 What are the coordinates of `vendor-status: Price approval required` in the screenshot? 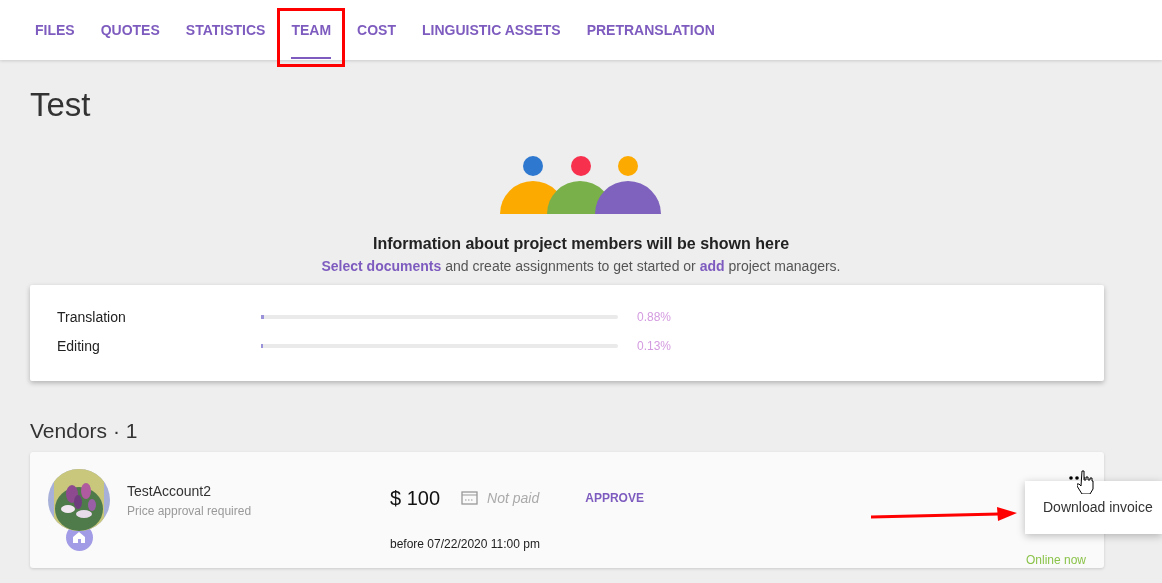 It's located at (190, 511).